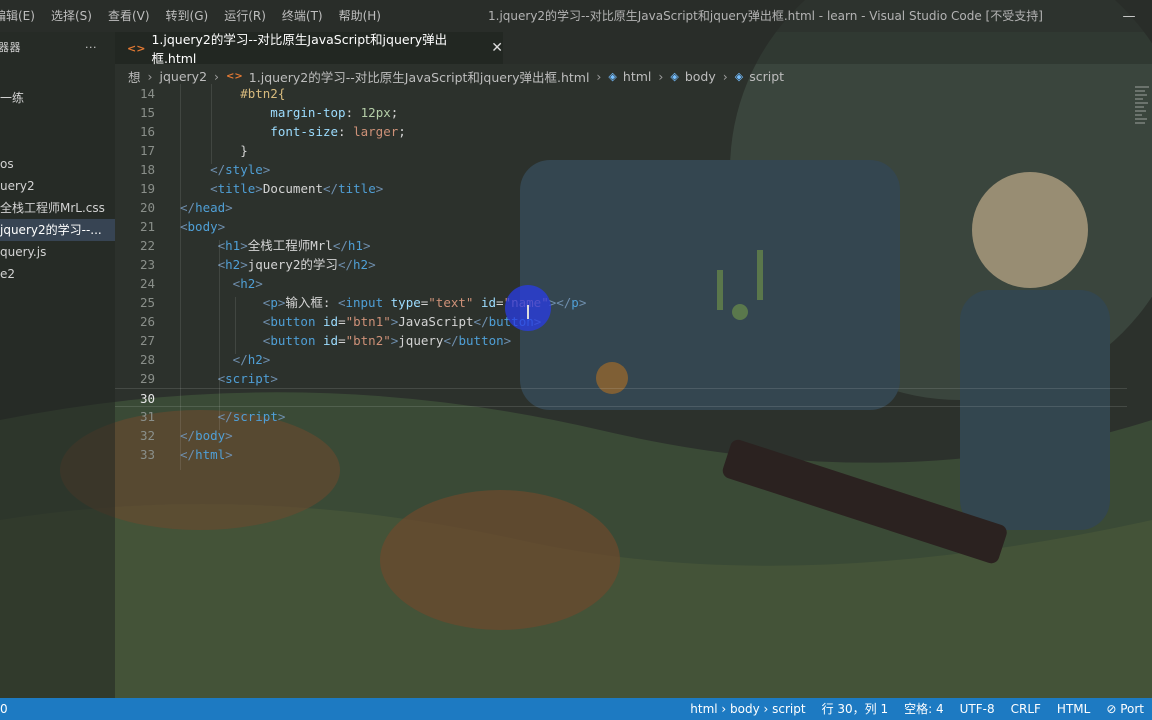 This screenshot has width=1152, height=720. I want to click on code-token: head, so click(210, 207).